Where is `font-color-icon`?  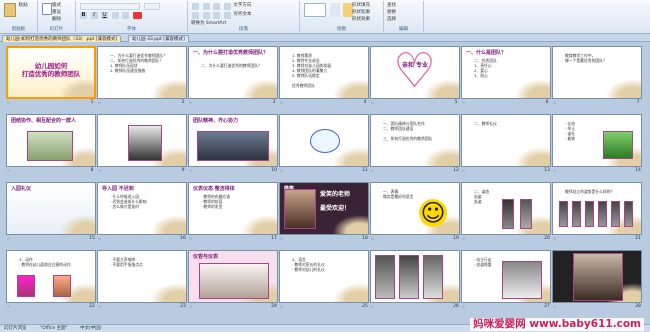 font-color-icon is located at coordinates (137, 15).